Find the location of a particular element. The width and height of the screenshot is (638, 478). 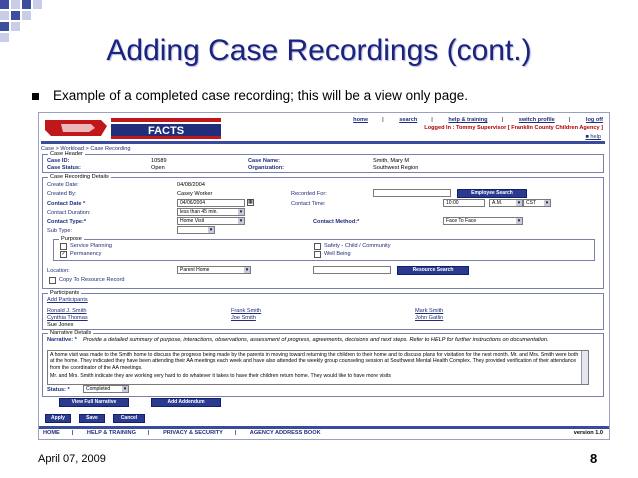

apply-button: Apply is located at coordinates (58, 418).